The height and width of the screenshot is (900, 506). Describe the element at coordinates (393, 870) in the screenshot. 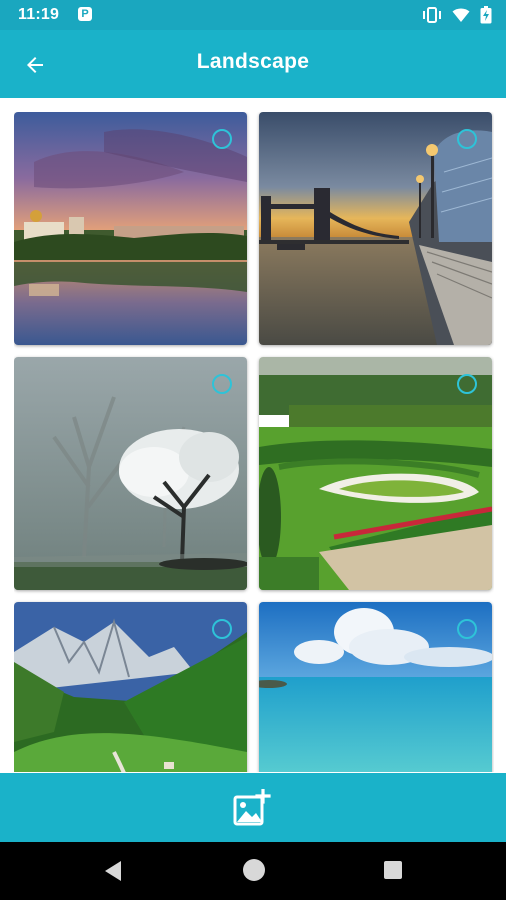

I see `nav-recents-icon` at that location.